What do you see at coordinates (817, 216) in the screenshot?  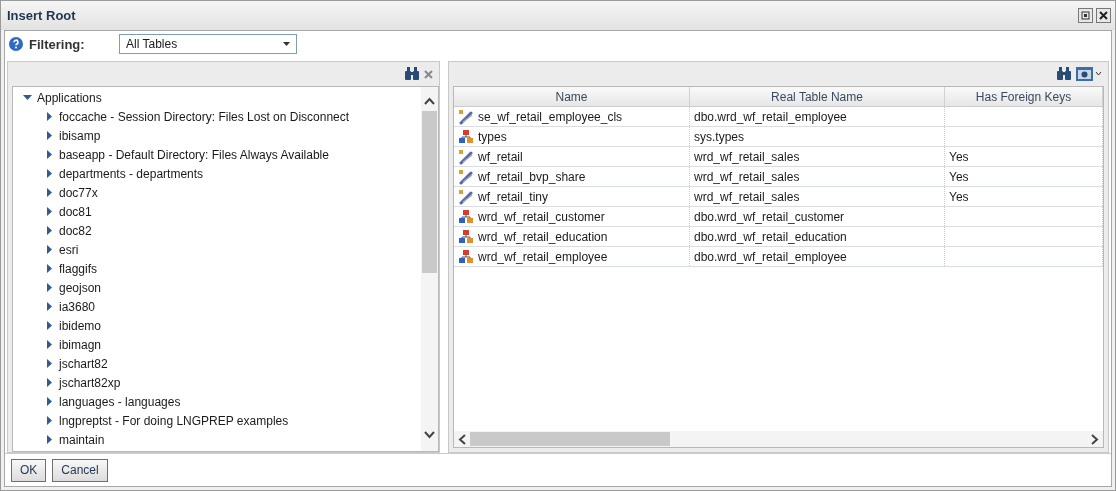 I see `table-cell: dbo.wrd_wf_retail_customer` at bounding box center [817, 216].